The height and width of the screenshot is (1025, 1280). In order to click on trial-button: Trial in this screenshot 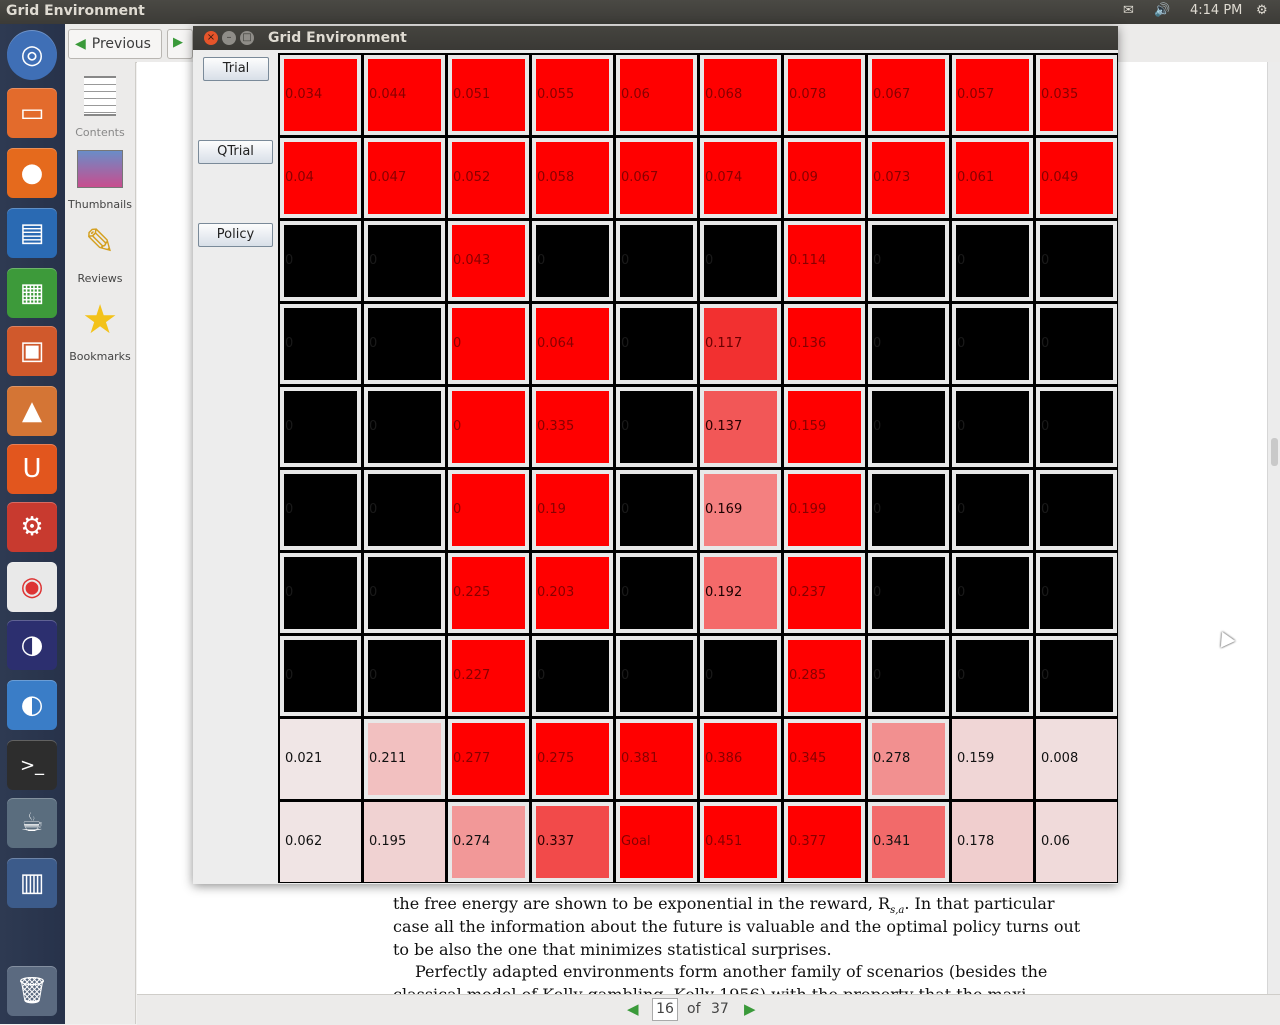, I will do `click(236, 69)`.